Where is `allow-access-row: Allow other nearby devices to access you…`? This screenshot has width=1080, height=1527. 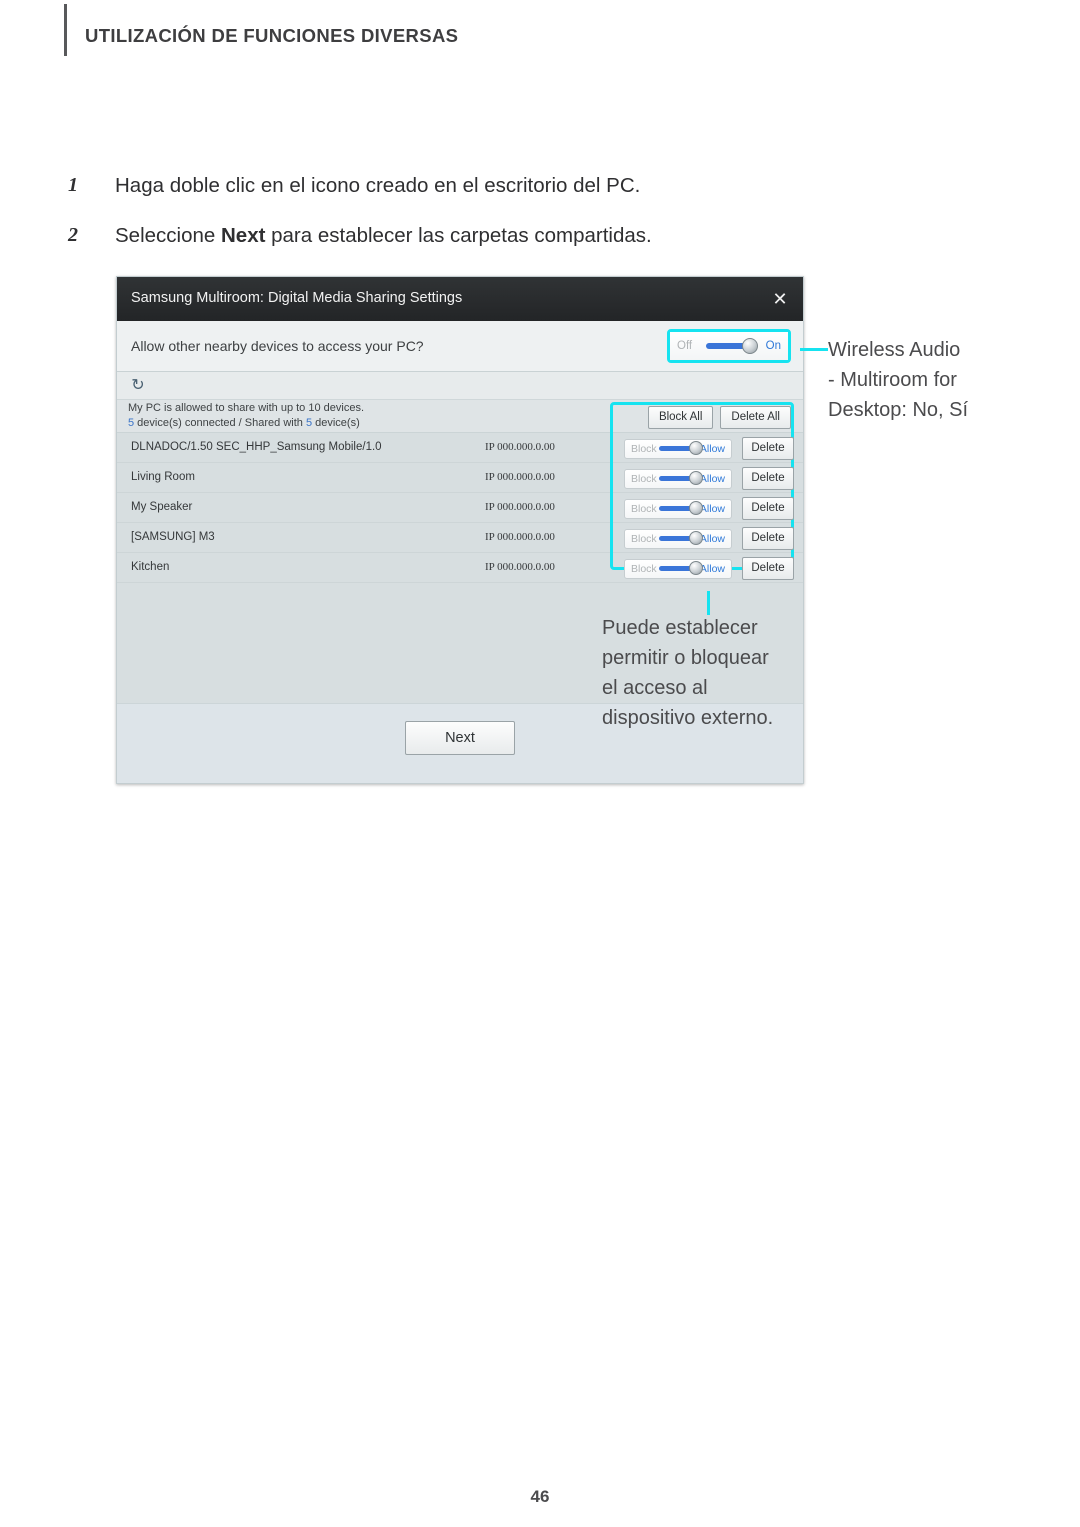
allow-access-row: Allow other nearby devices to access you… is located at coordinates (460, 346).